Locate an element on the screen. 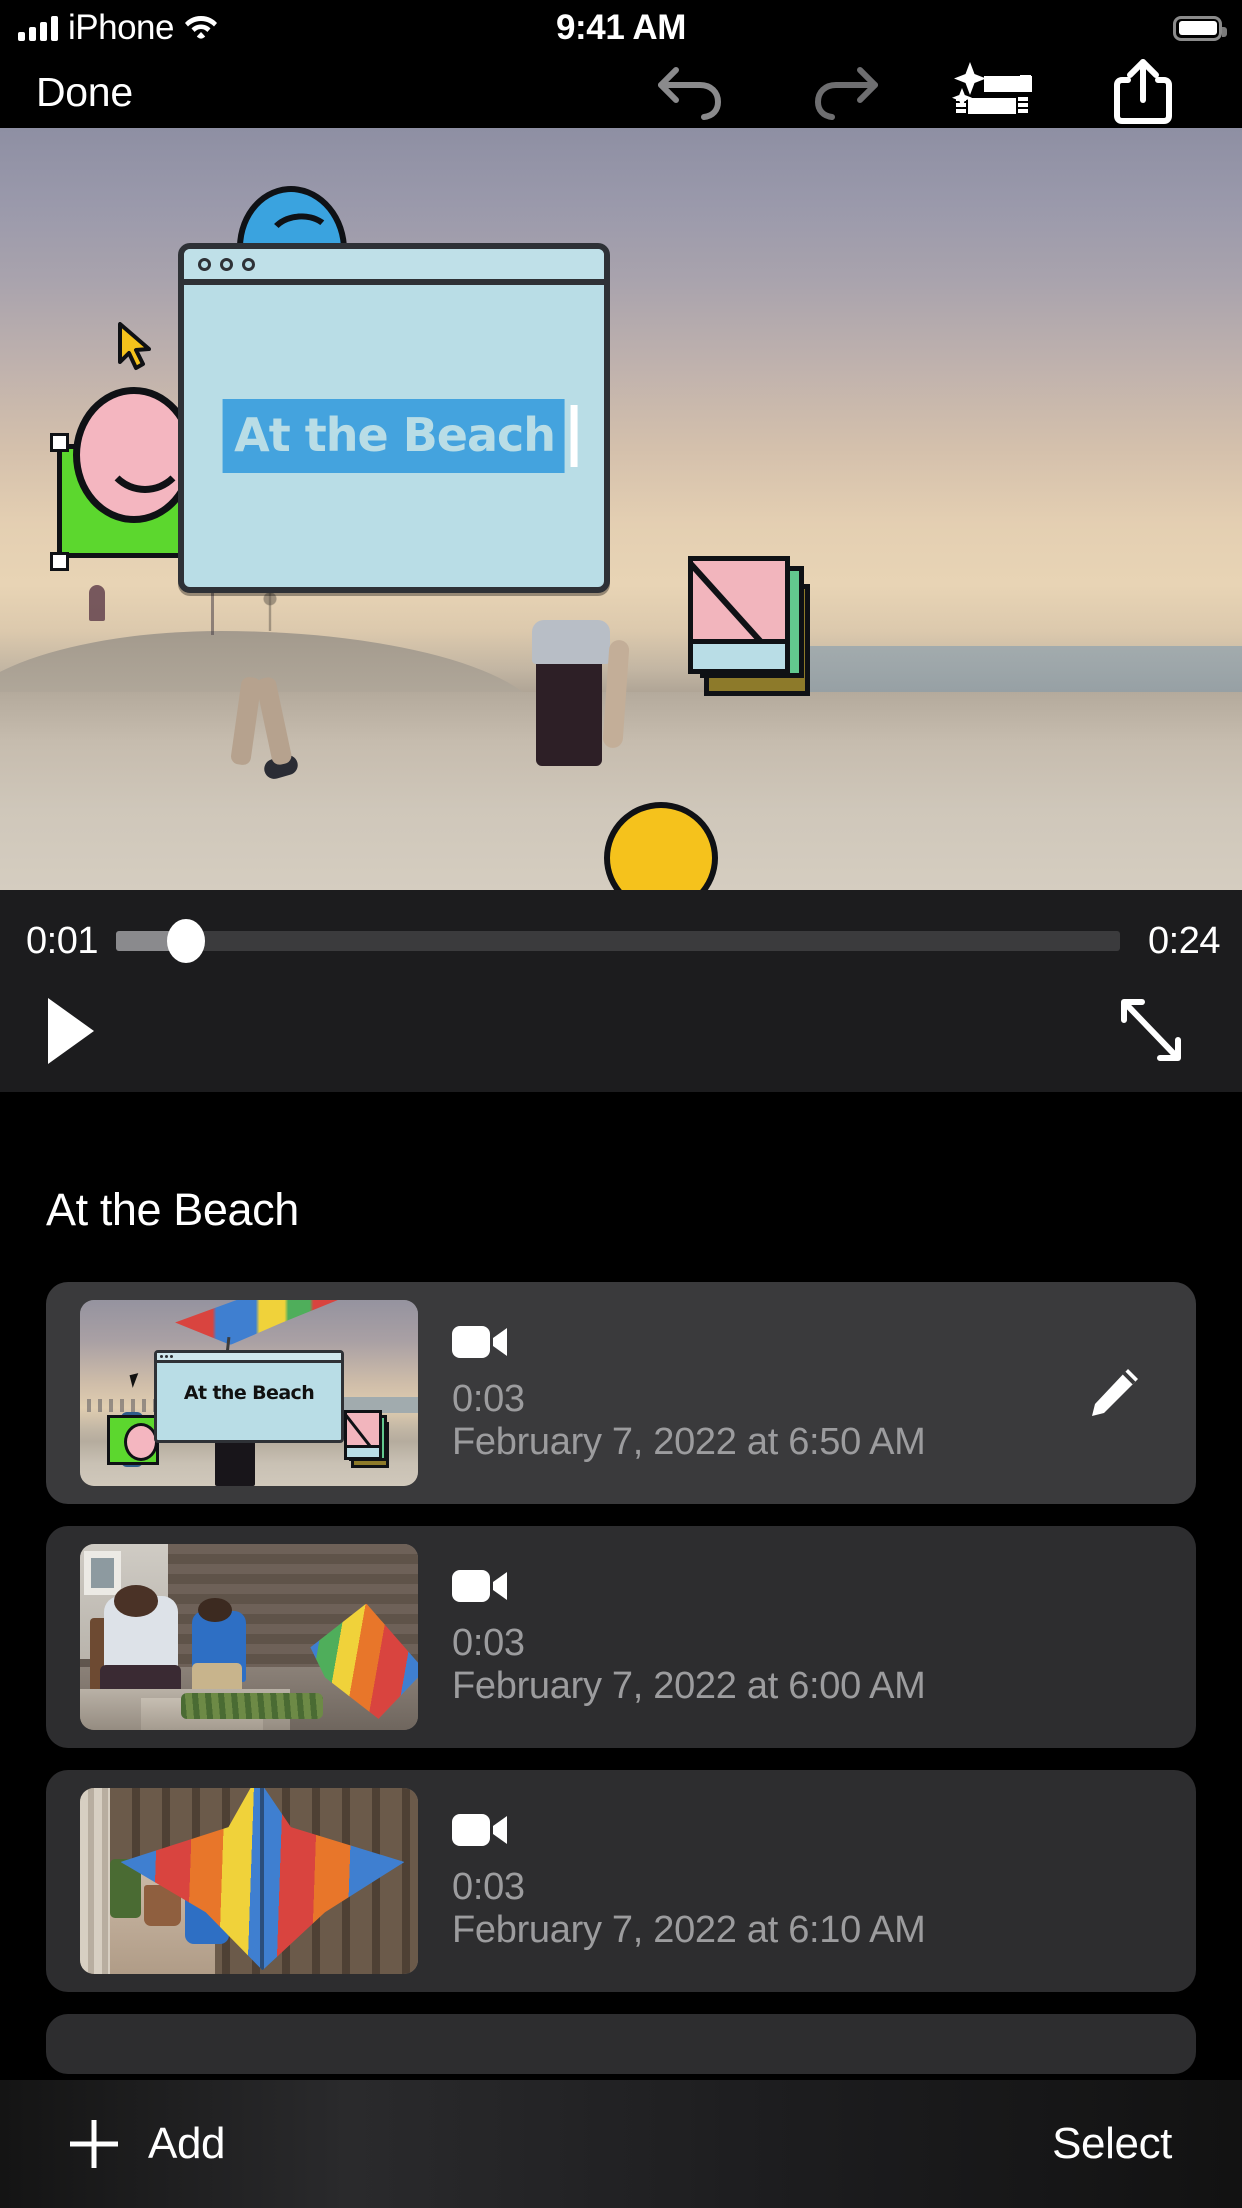  scrubber-row: 0:01 0:24 is located at coordinates (621, 941).